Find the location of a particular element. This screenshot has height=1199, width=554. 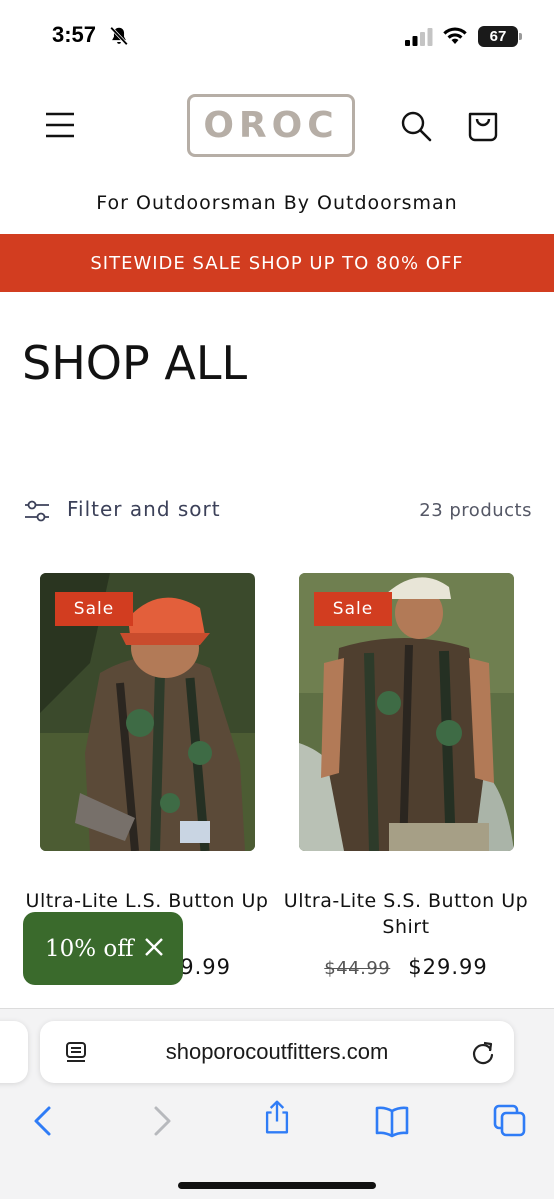

discount-popup: 10% off is located at coordinates (103, 948).